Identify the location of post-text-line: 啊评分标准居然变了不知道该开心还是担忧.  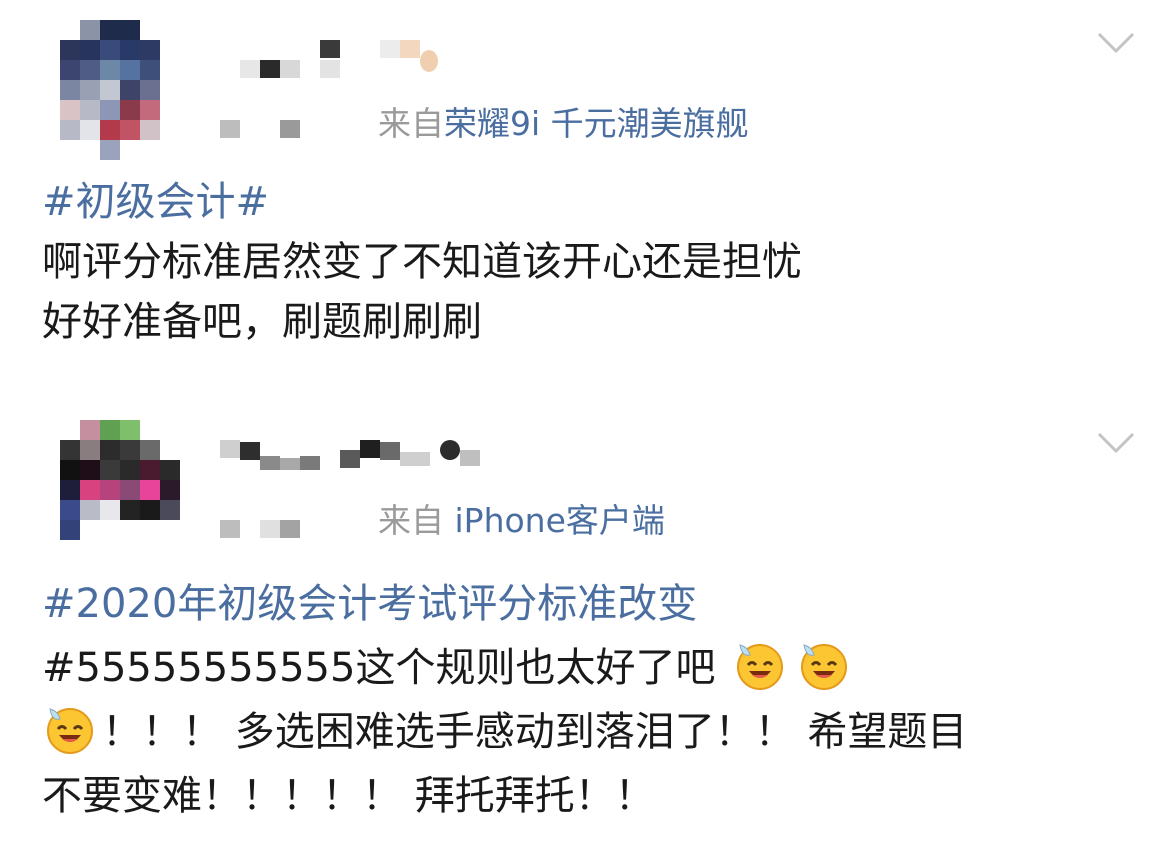
(422, 262).